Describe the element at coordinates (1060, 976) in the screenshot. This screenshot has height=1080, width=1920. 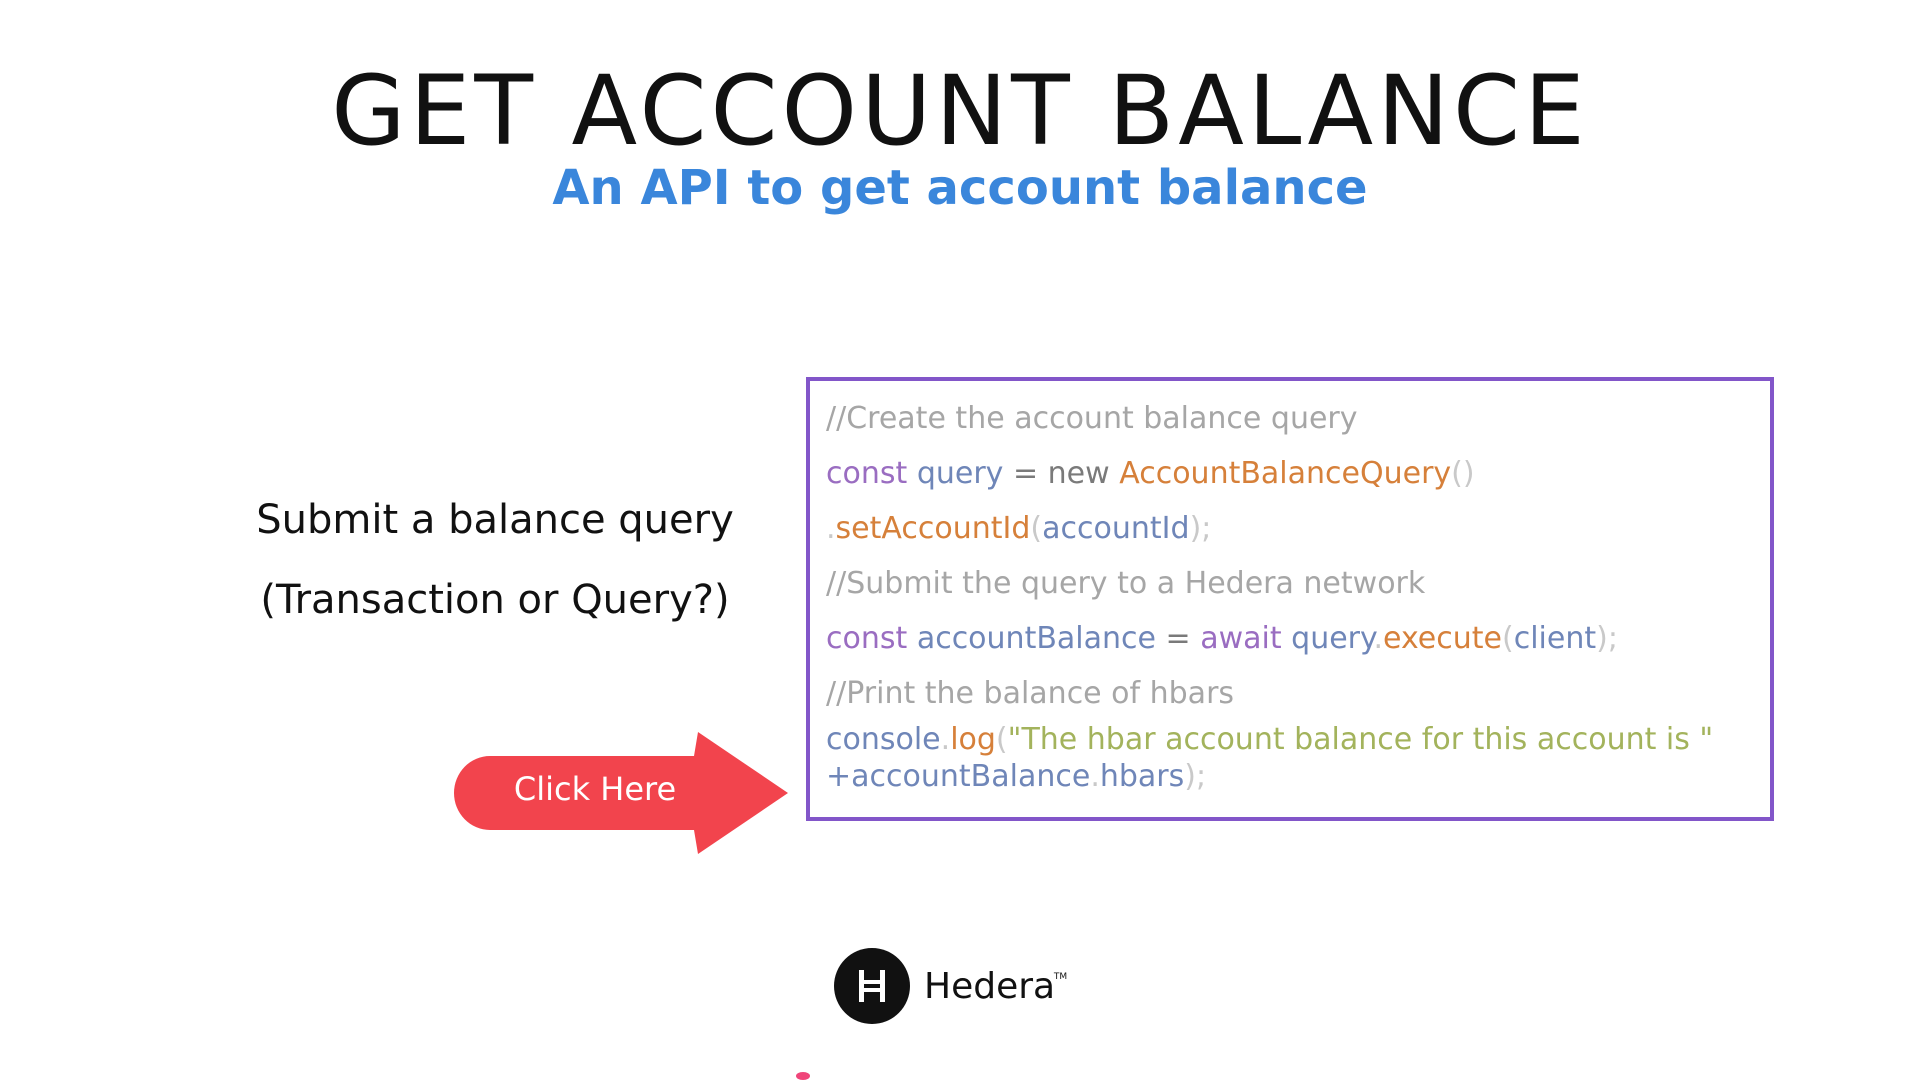
I see `trademark-mark: TM` at that location.